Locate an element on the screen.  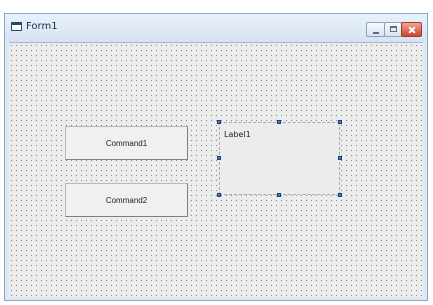
command1-button: Command1 is located at coordinates (126, 143).